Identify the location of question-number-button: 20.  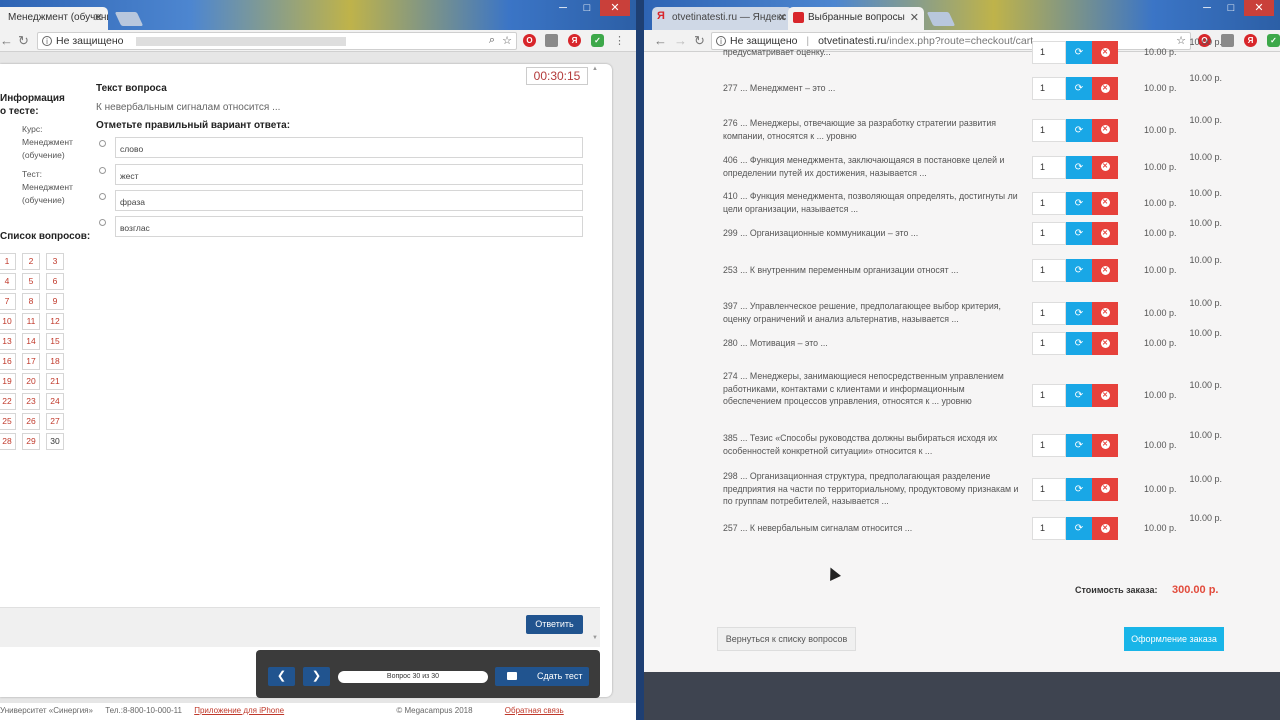
(31, 381).